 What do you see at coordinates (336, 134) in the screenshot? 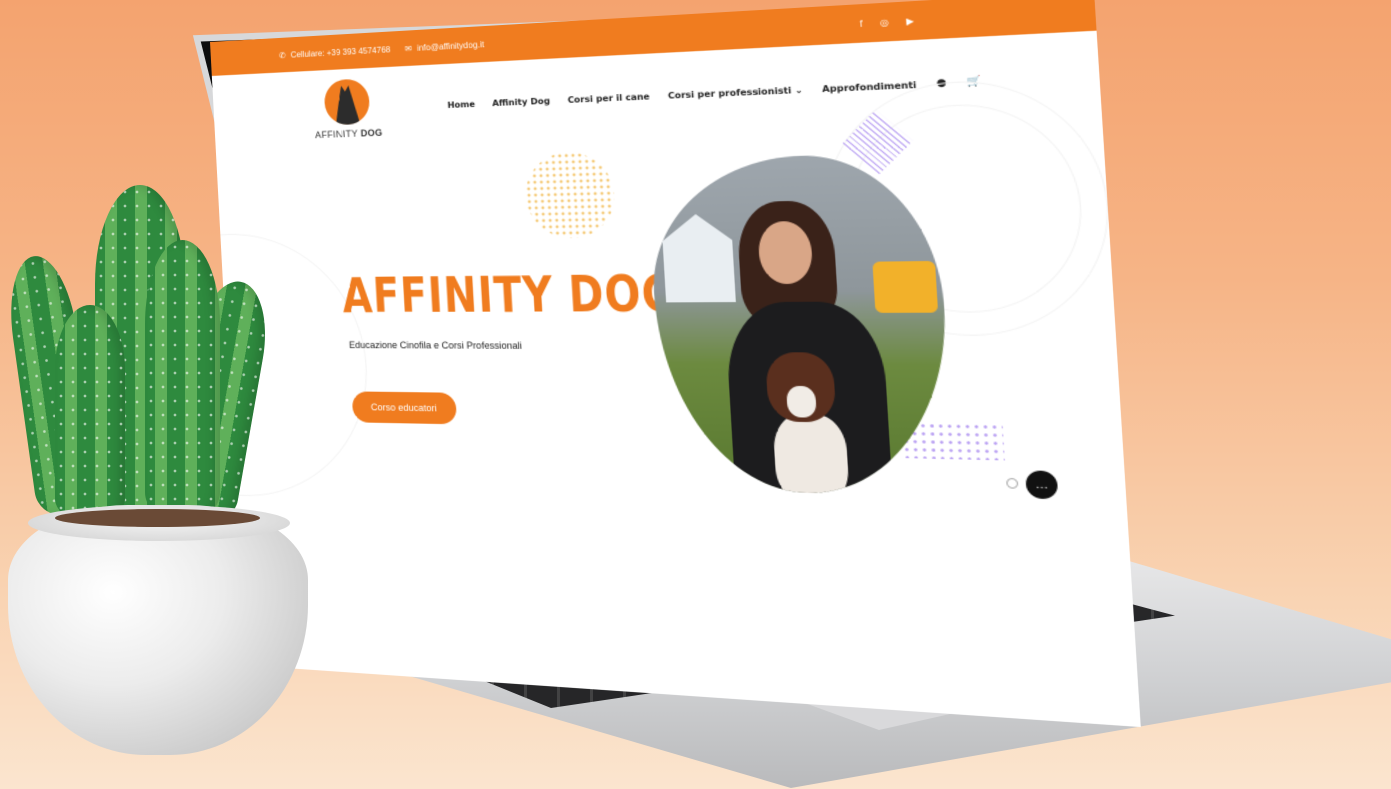
I see `logo-text-affinity: AFFINITY` at bounding box center [336, 134].